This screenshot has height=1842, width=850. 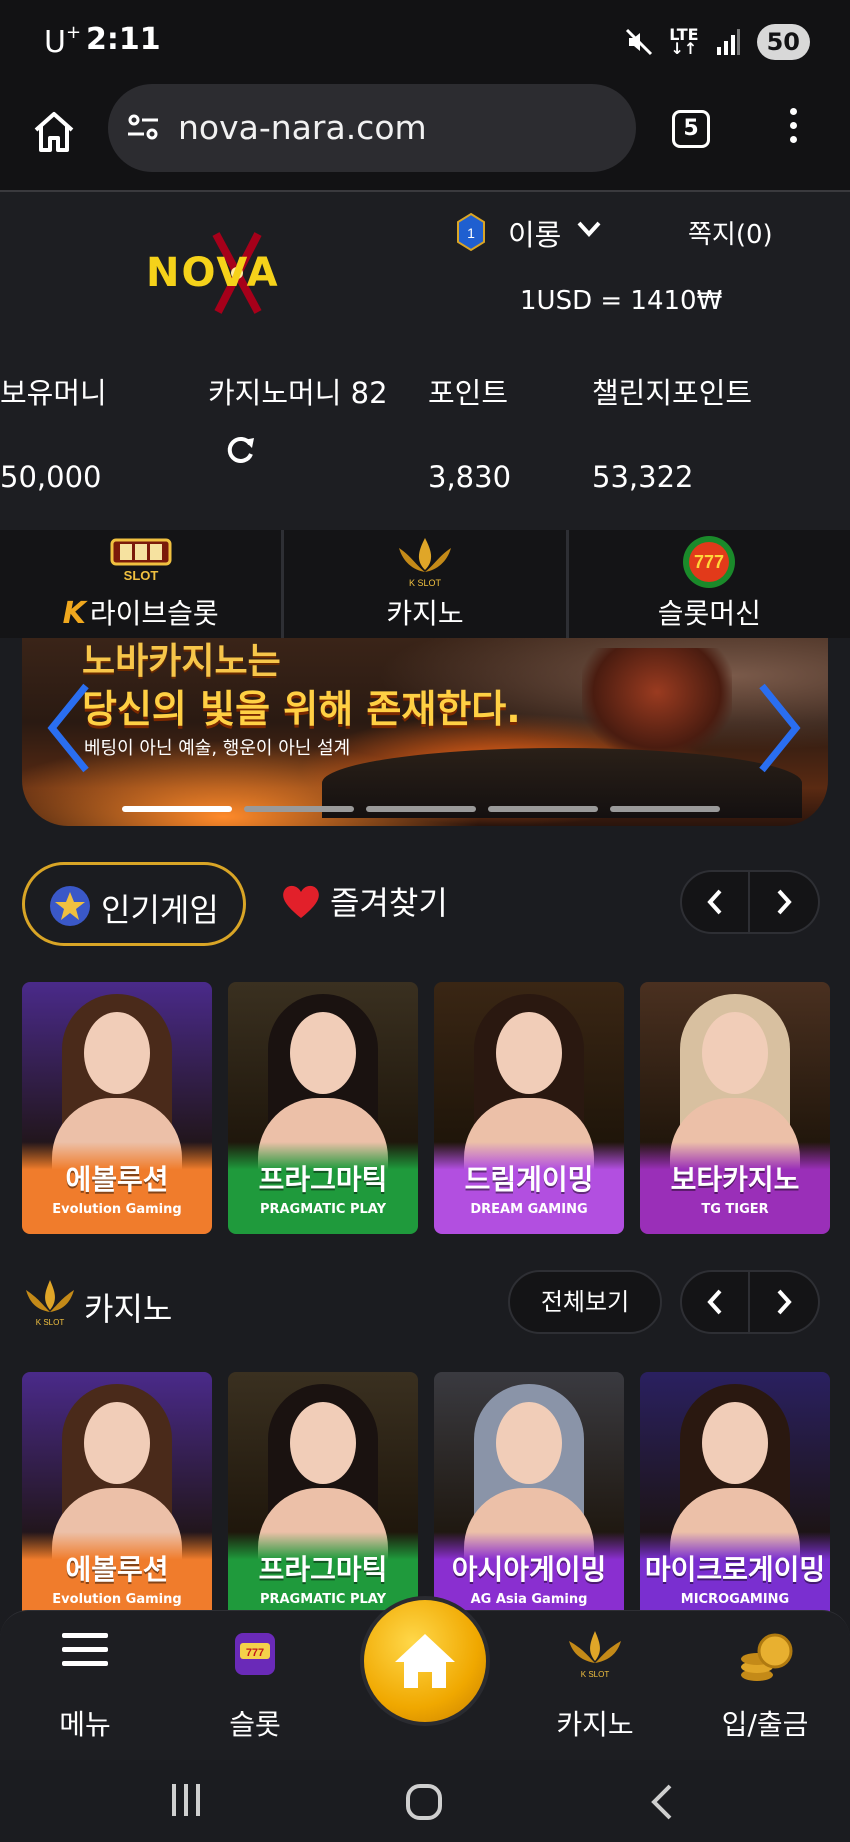 What do you see at coordinates (529, 1498) in the screenshot?
I see `game-card: 아시아게이밍 AG Asia Gaming` at bounding box center [529, 1498].